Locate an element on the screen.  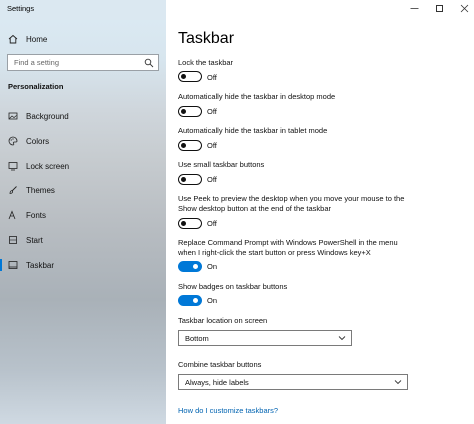
location-value: Bottom is located at coordinates (197, 338).